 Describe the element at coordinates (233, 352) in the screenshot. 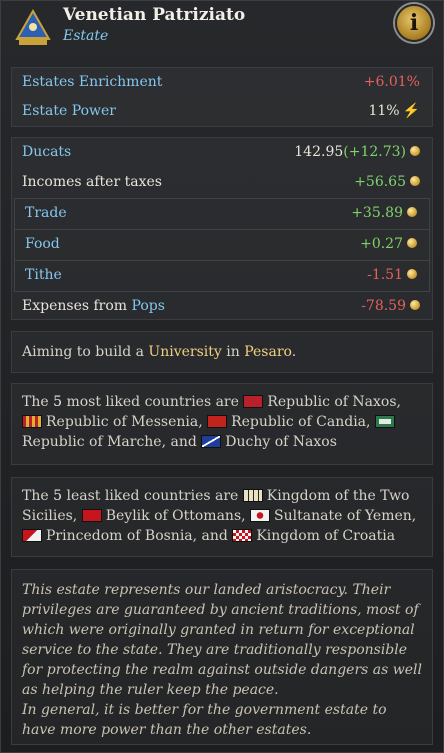

I see `aim-middle: in` at that location.